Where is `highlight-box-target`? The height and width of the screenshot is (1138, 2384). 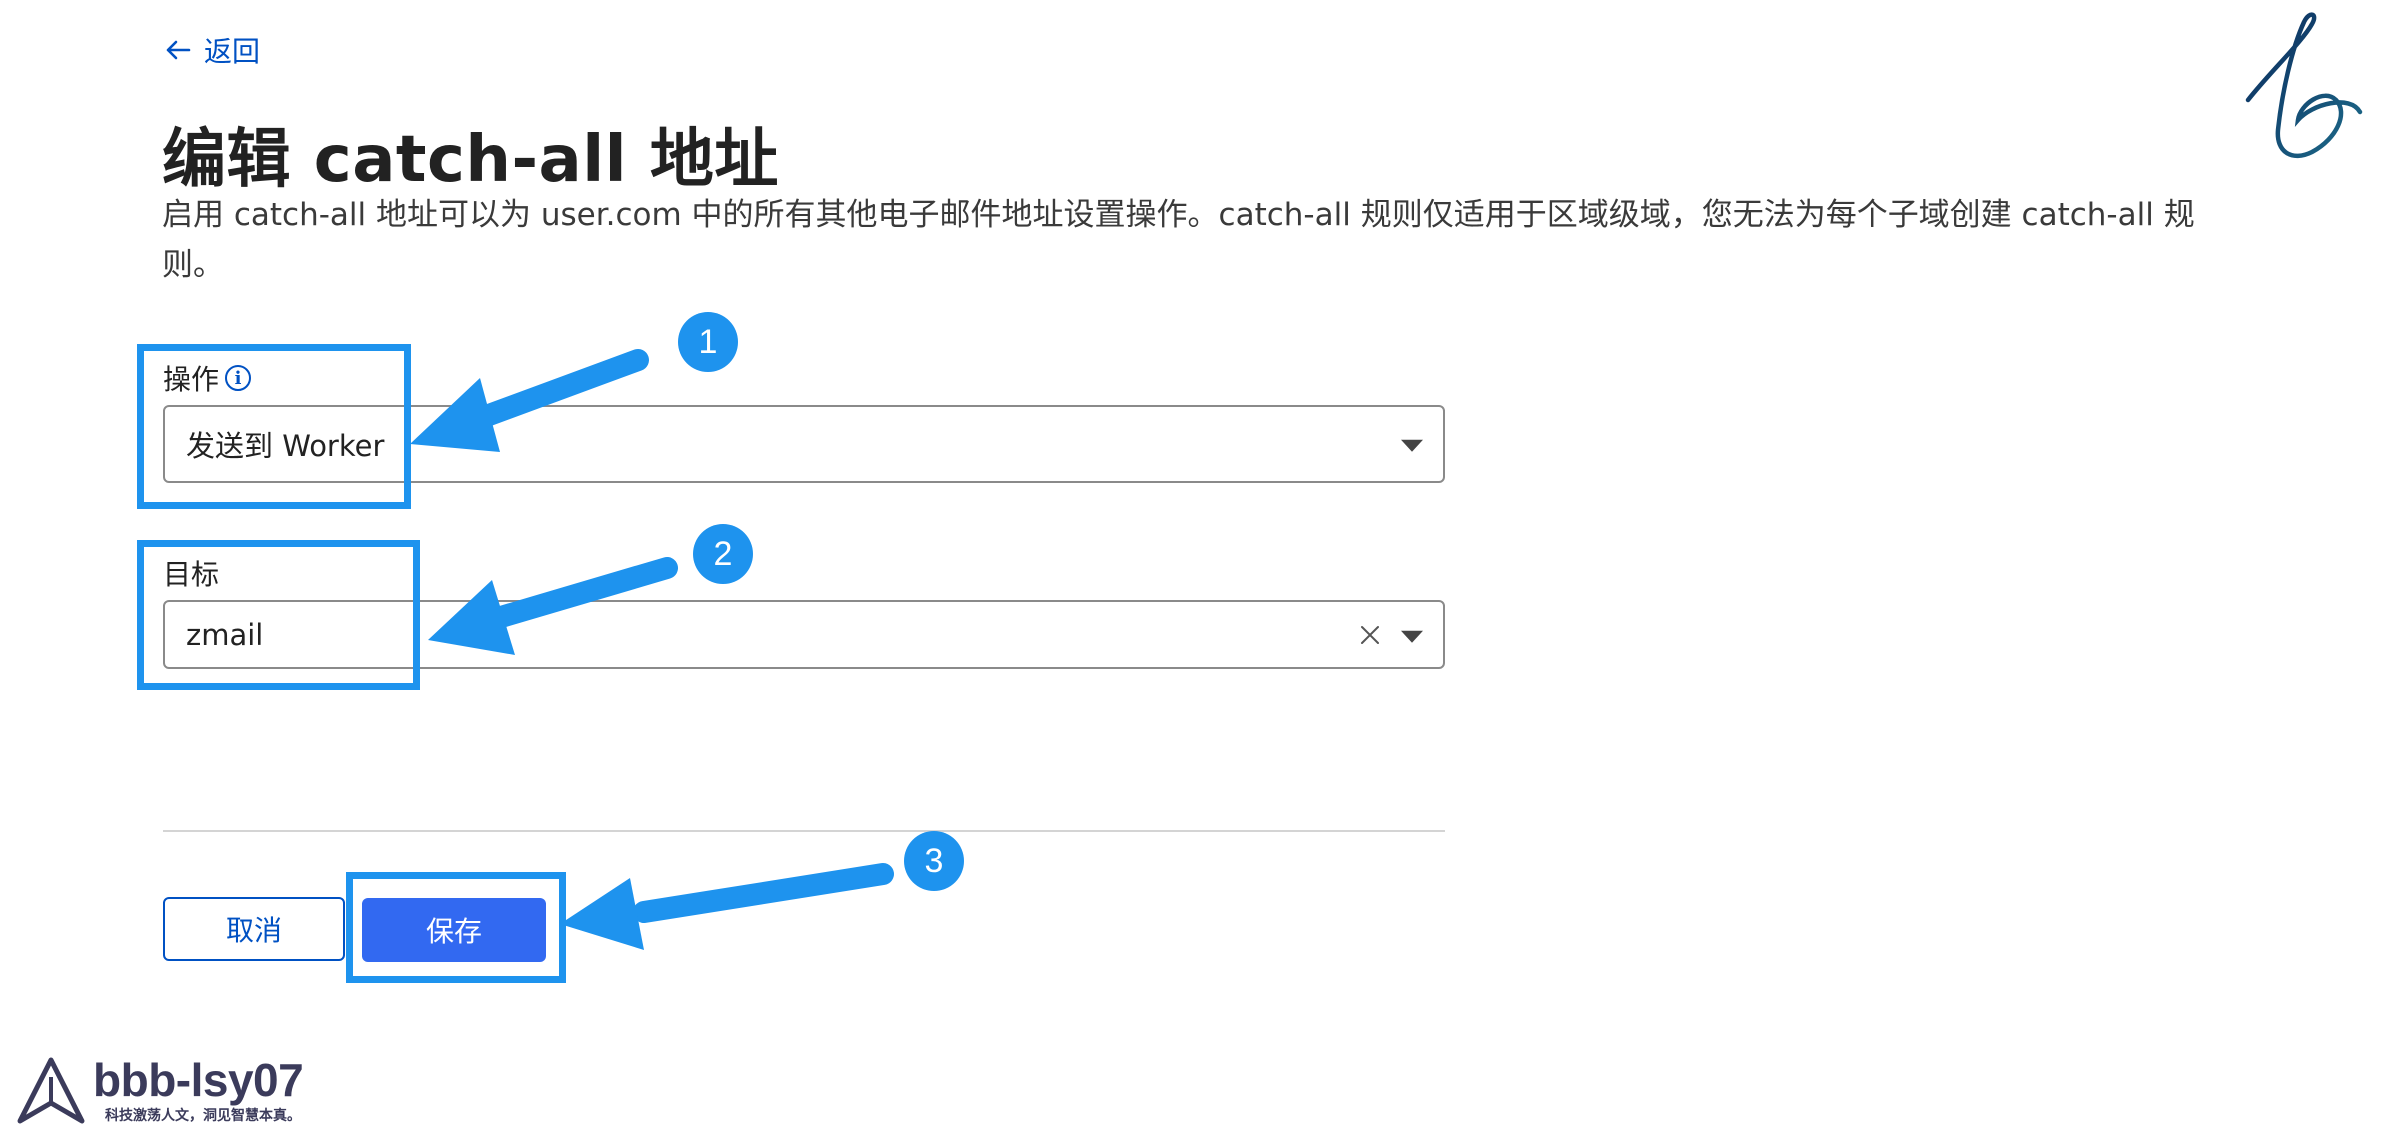
highlight-box-target is located at coordinates (278, 615).